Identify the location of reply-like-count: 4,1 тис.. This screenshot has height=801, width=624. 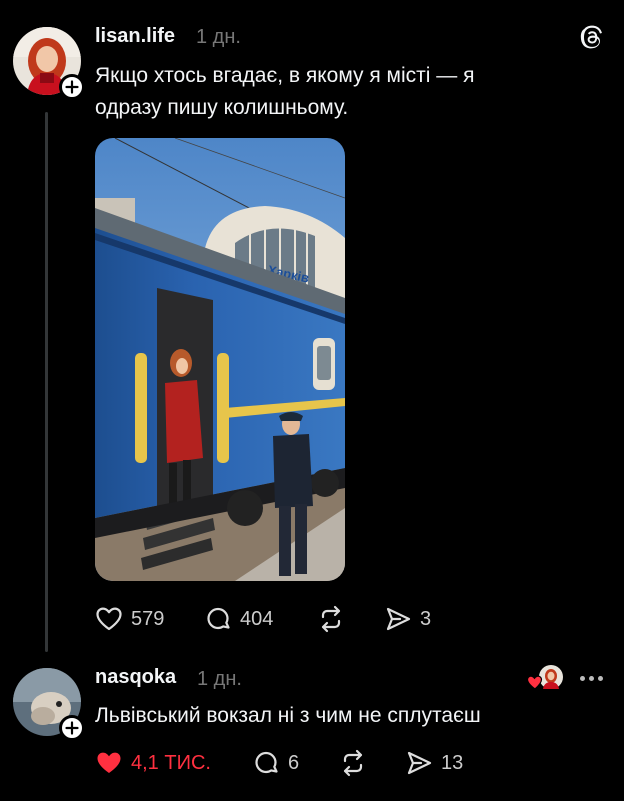
(171, 762).